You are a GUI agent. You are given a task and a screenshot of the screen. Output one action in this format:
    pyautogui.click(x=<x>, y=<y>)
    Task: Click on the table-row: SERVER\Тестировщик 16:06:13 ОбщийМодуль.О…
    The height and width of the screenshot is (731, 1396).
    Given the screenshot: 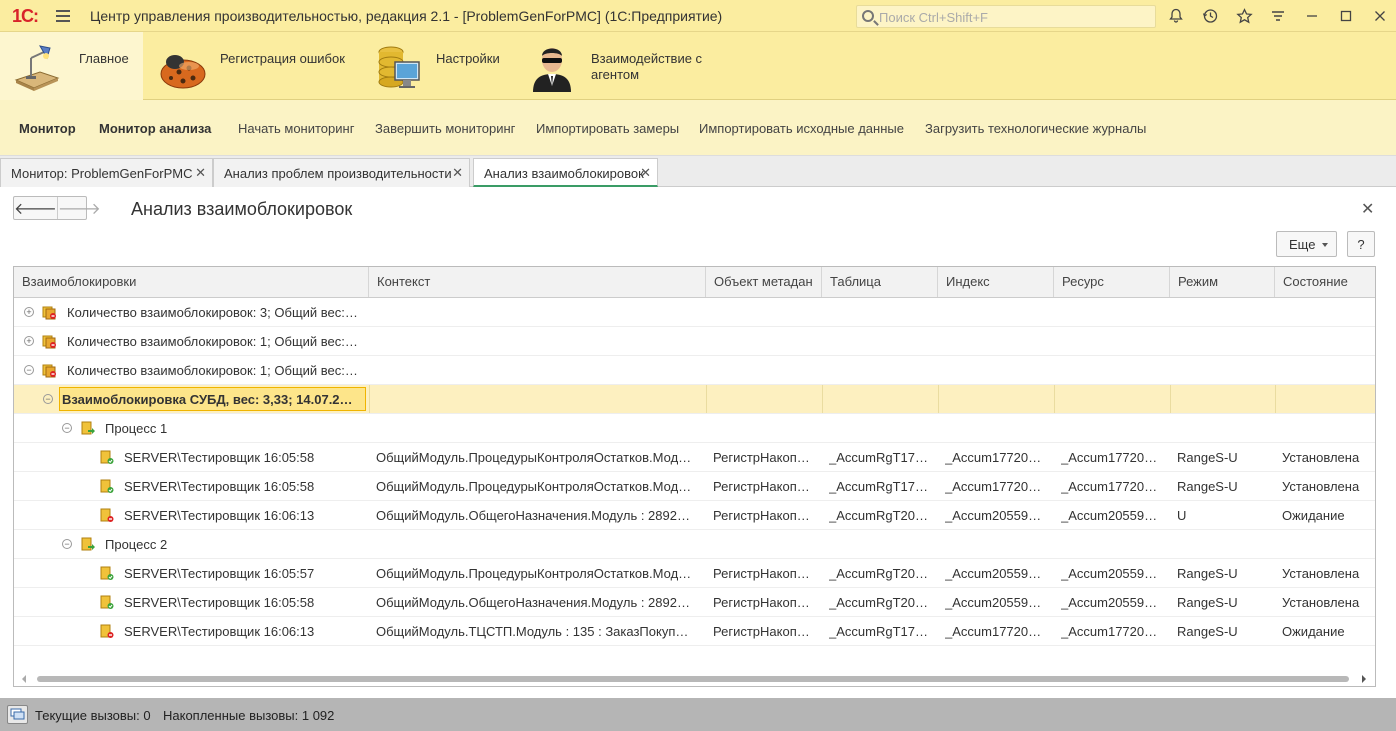 What is the action you would take?
    pyautogui.click(x=694, y=515)
    